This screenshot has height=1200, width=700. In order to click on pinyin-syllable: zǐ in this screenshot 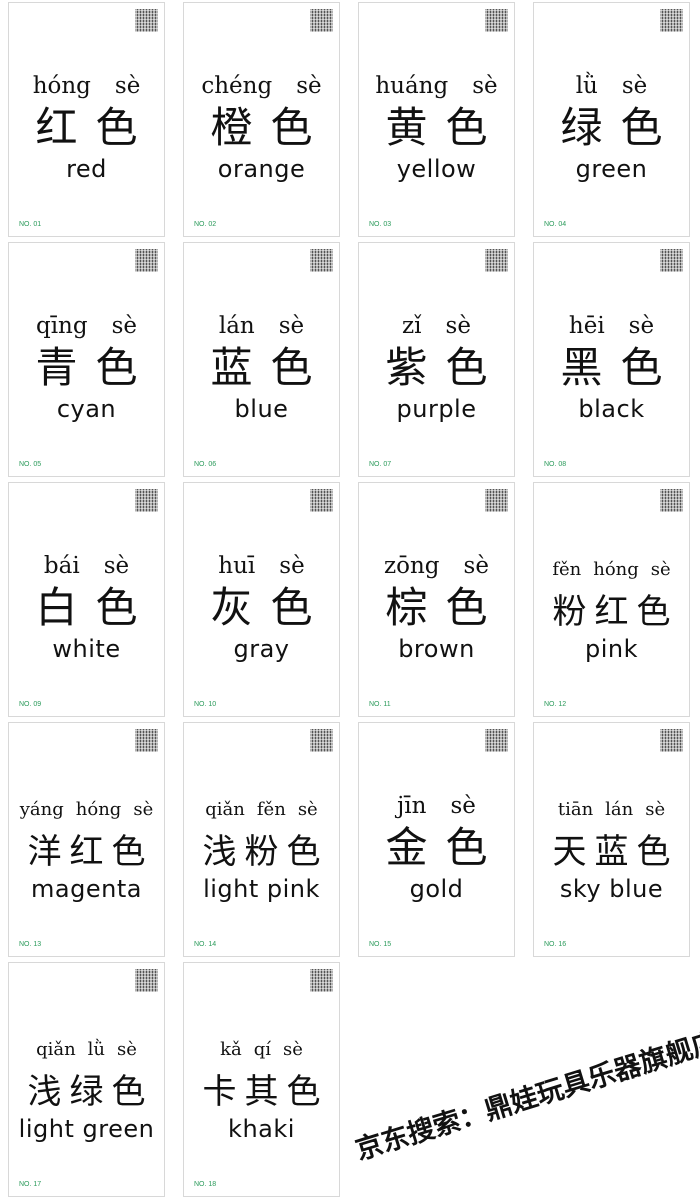, I will do `click(412, 326)`.